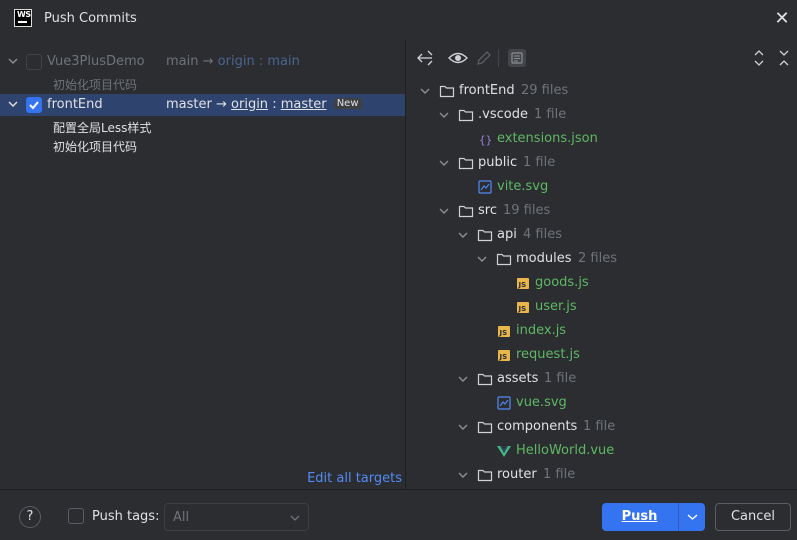  I want to click on push-tags-dropdown: All, so click(236, 517).